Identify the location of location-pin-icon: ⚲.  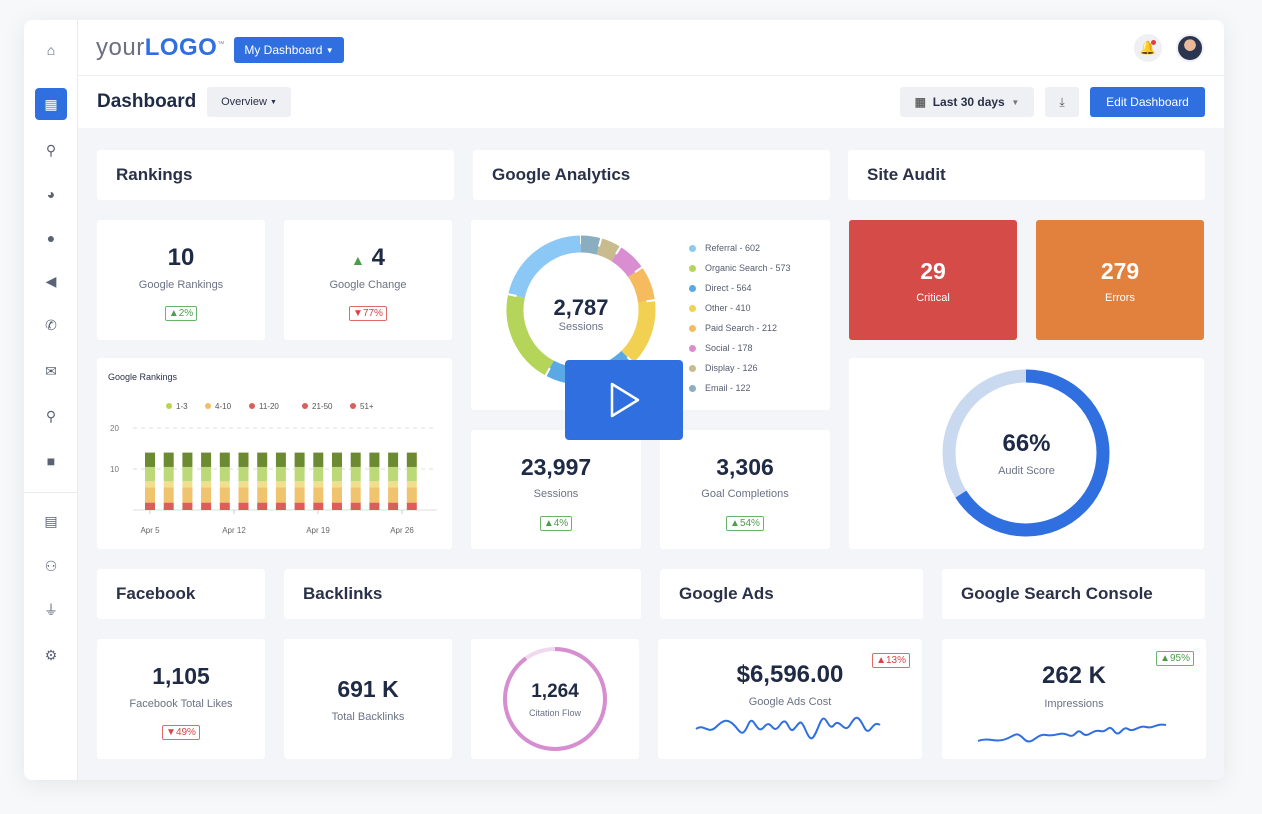
(51, 416).